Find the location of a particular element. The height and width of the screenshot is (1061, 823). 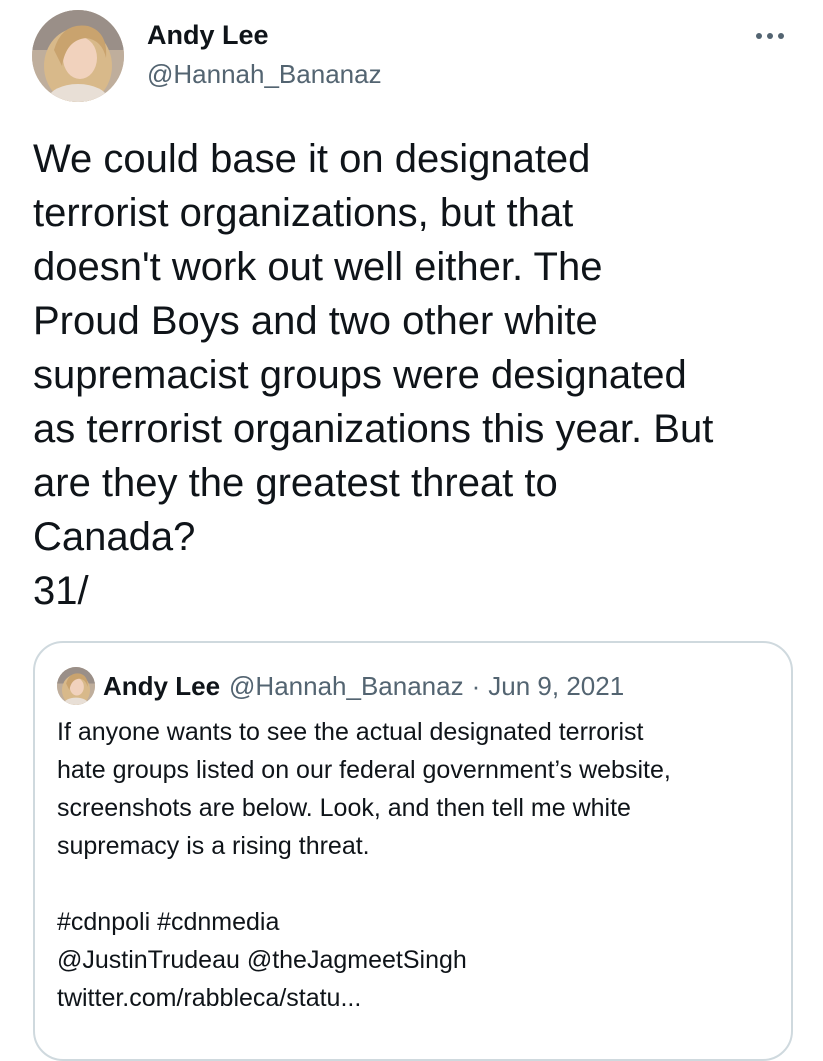

author-handle: @Hannah_Bananaz is located at coordinates (264, 74).